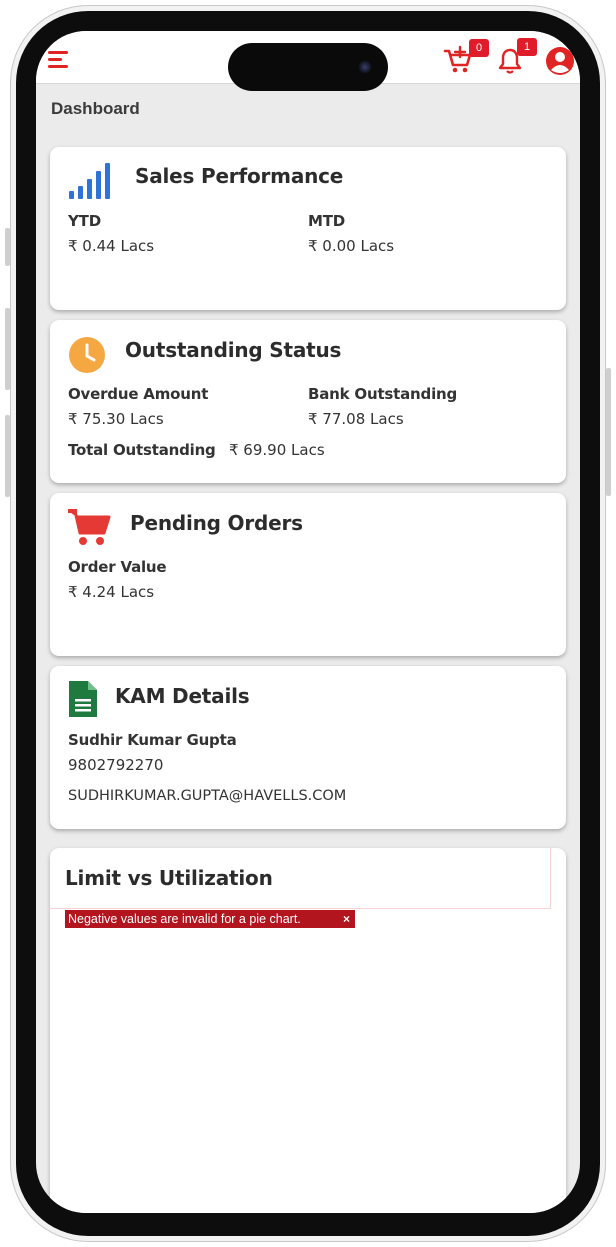 This screenshot has width=616, height=1247. I want to click on pending-orders-card: Pending Orders Order Value ₹ 4.24 Lacs, so click(308, 574).